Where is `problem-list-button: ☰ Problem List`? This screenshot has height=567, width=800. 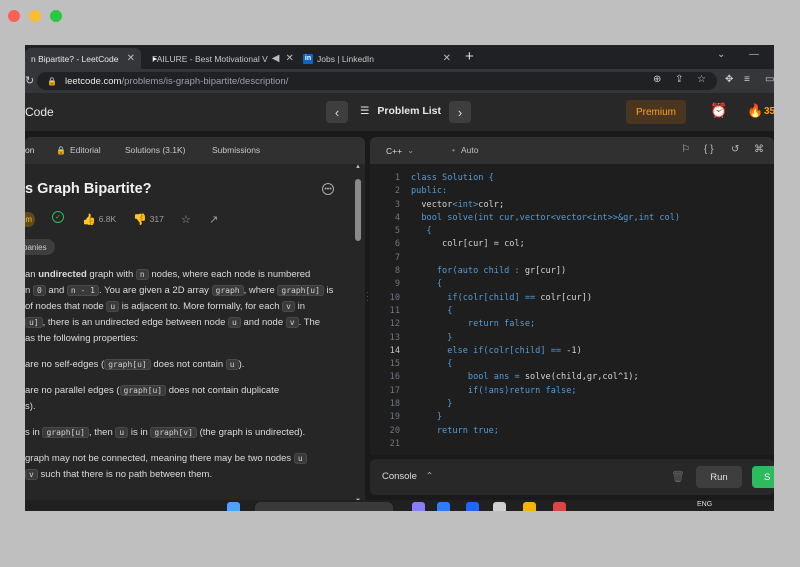 problem-list-button: ☰ Problem List is located at coordinates (400, 111).